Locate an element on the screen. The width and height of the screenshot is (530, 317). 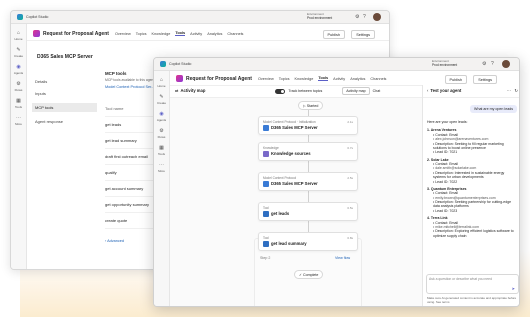
knowledge-icon is located at coordinates (266, 154).